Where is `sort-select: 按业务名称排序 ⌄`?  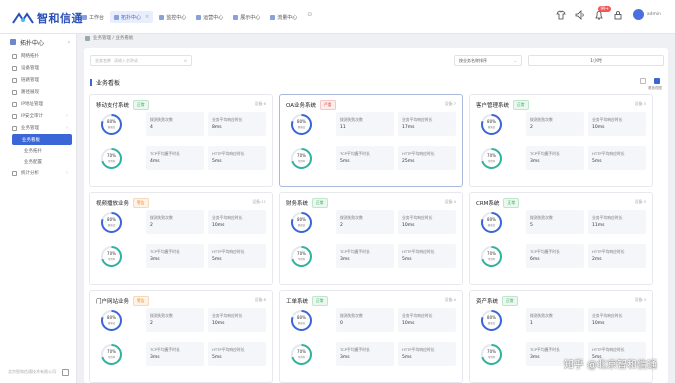 sort-select: 按业务名称排序 ⌄ is located at coordinates (488, 60).